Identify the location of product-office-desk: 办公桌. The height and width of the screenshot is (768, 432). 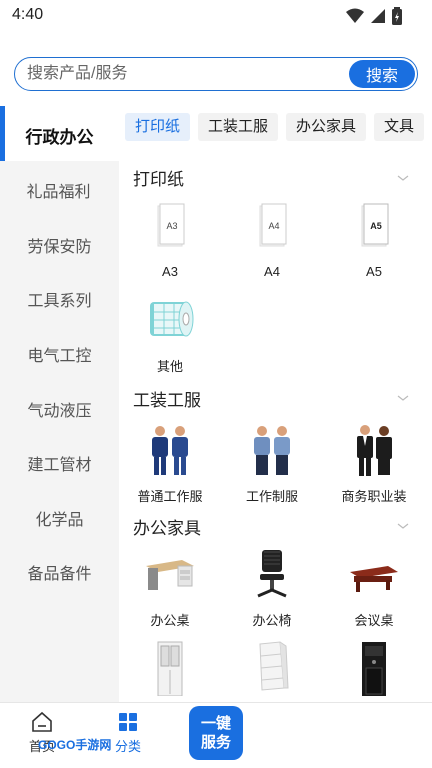
(170, 587).